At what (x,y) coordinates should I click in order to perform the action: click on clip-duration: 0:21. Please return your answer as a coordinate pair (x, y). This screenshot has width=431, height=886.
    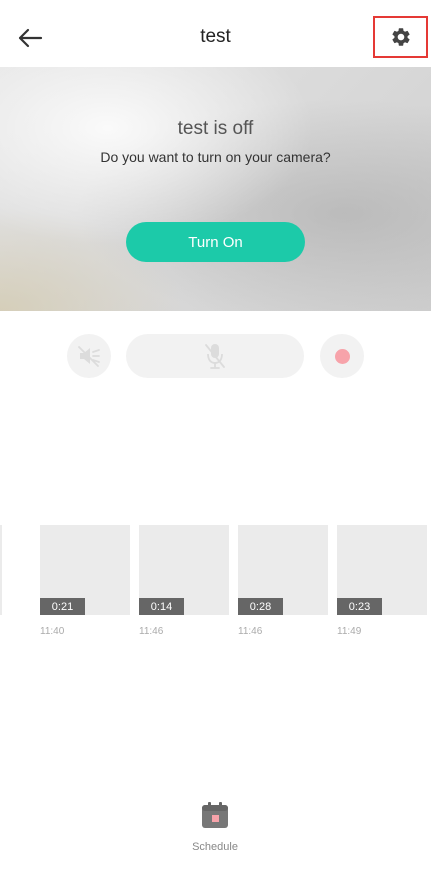
    Looking at the image, I should click on (62, 606).